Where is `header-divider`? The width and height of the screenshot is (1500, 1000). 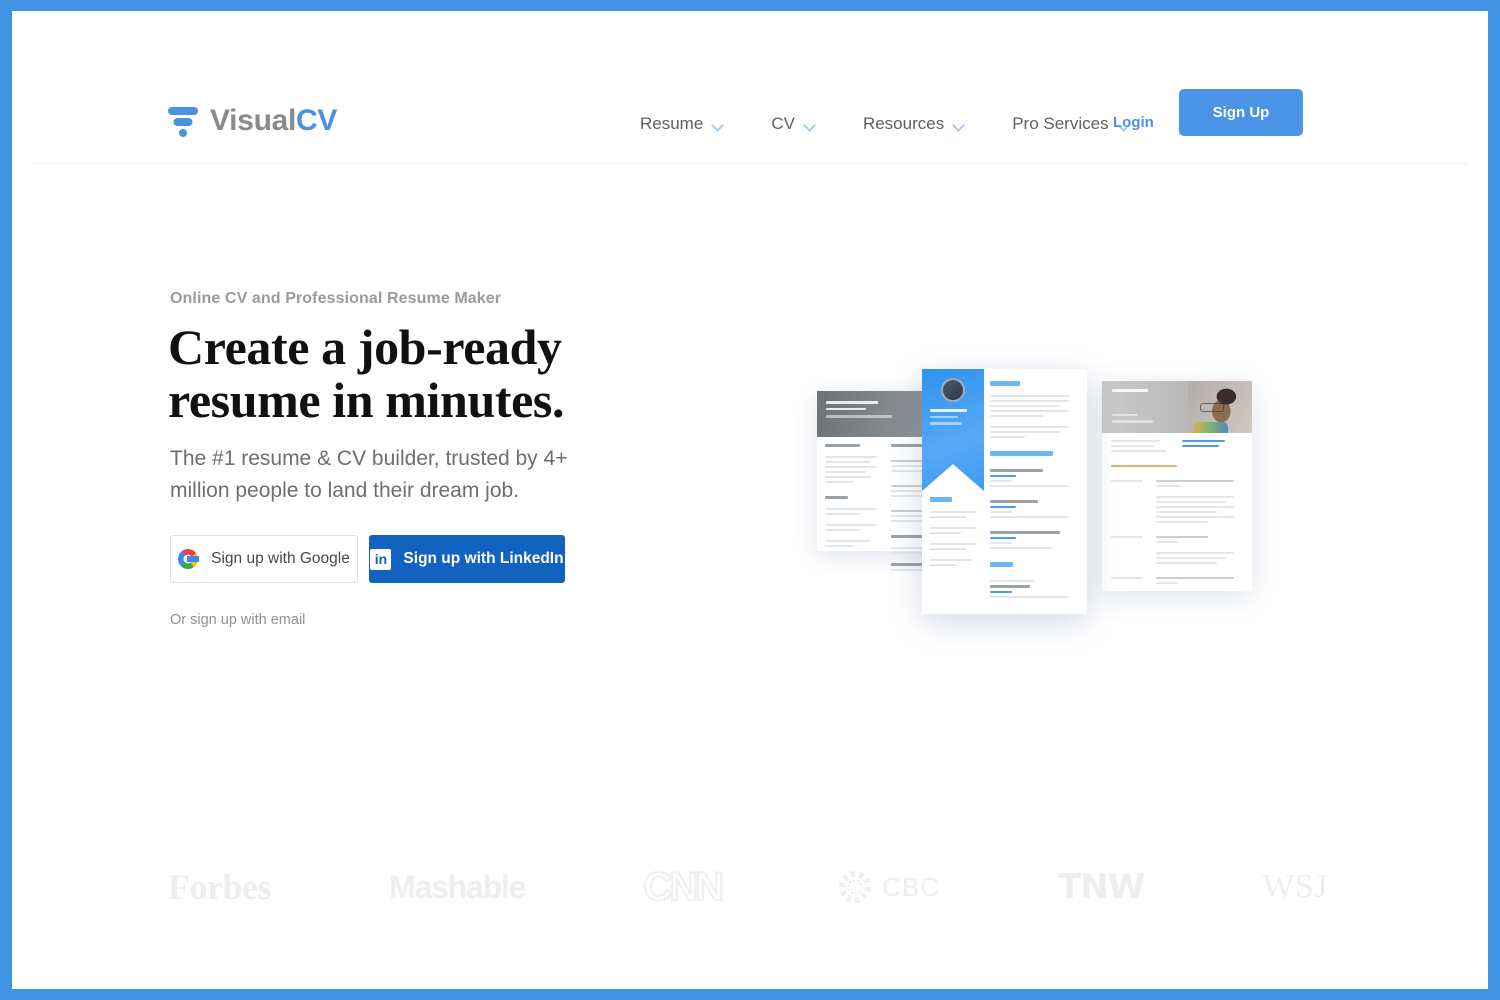
header-divider is located at coordinates (750, 163).